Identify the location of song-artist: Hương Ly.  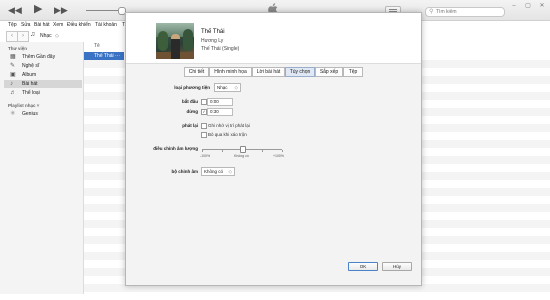
(212, 41).